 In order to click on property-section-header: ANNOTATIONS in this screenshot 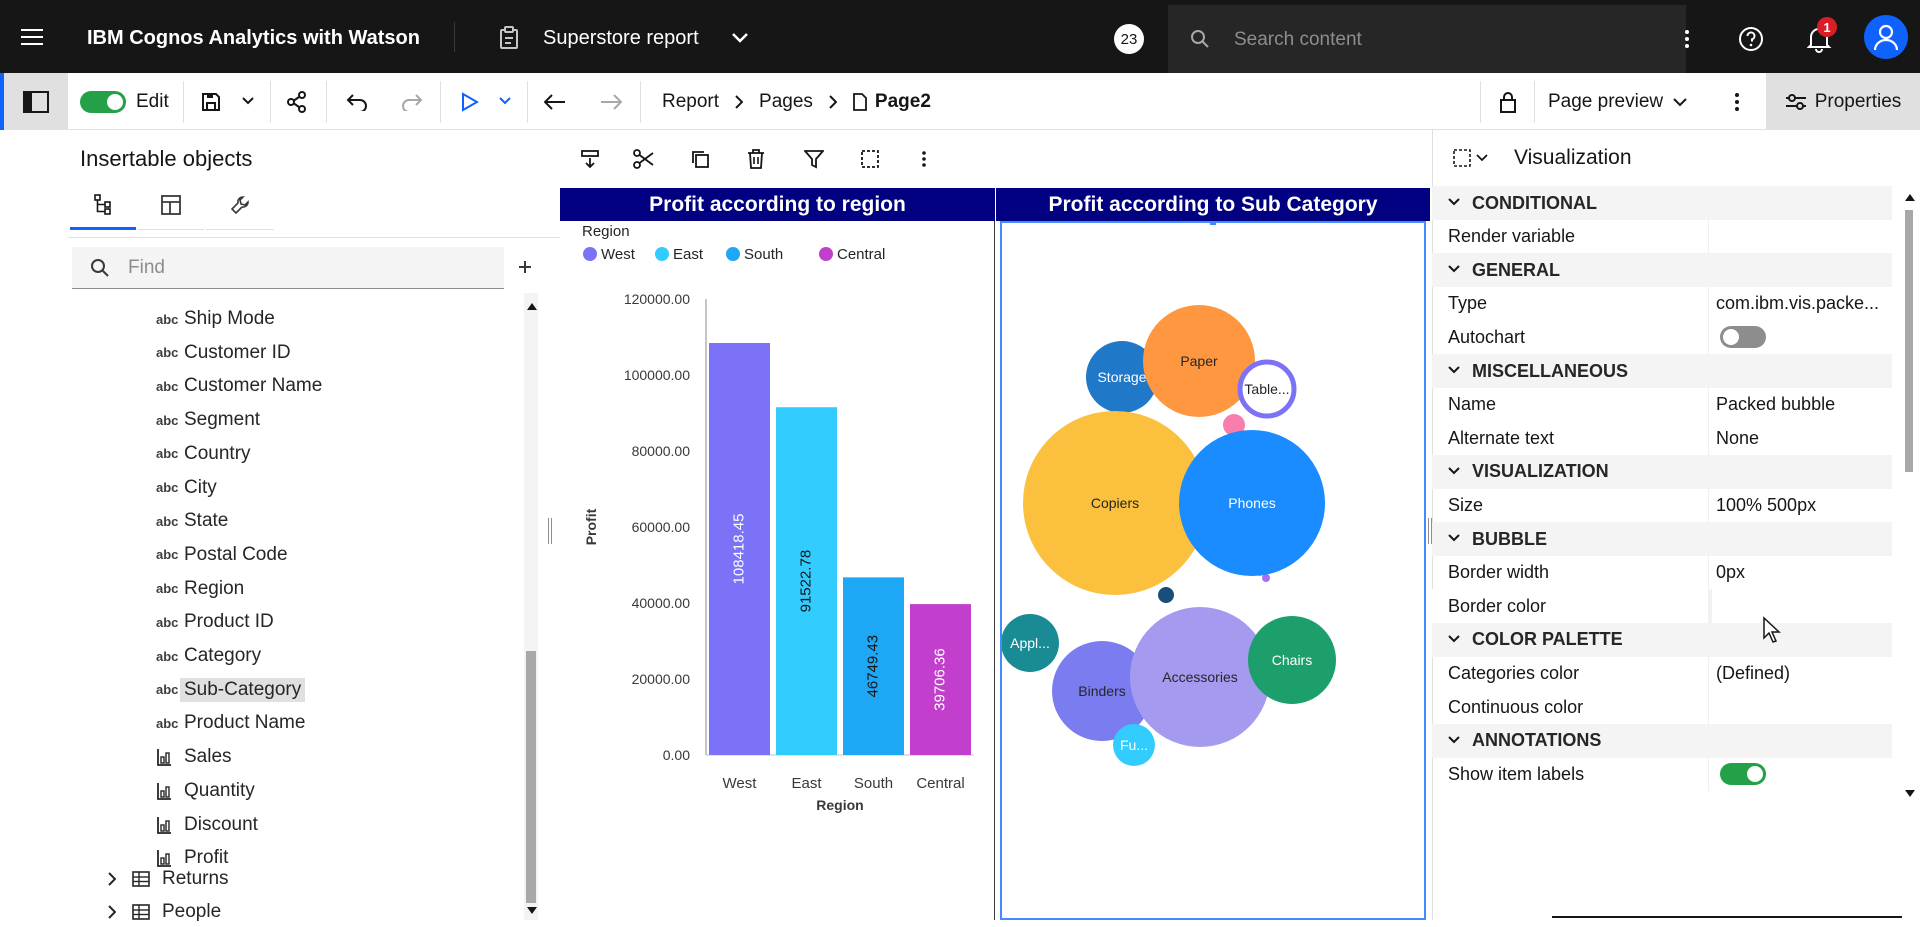, I will do `click(1662, 740)`.